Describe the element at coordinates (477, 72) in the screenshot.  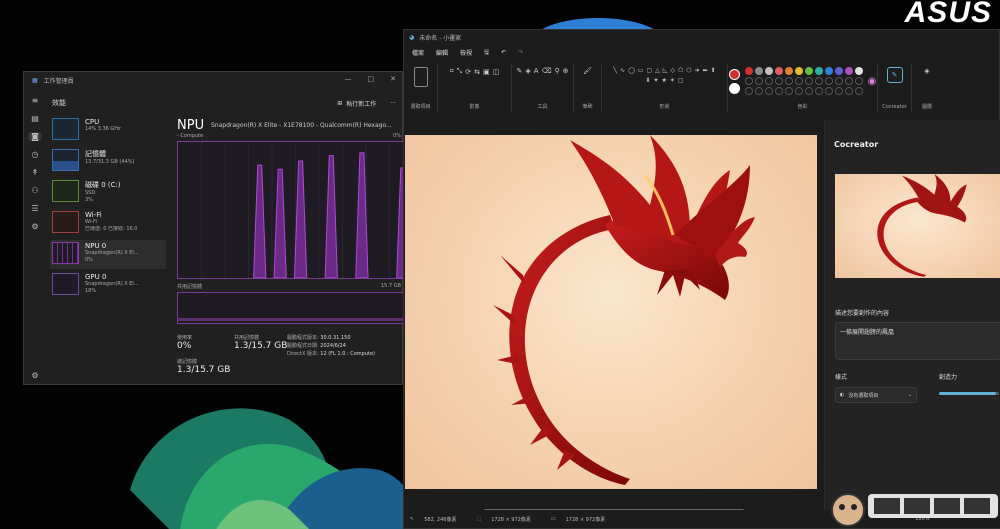
I see `flip-icon: ⇆` at that location.